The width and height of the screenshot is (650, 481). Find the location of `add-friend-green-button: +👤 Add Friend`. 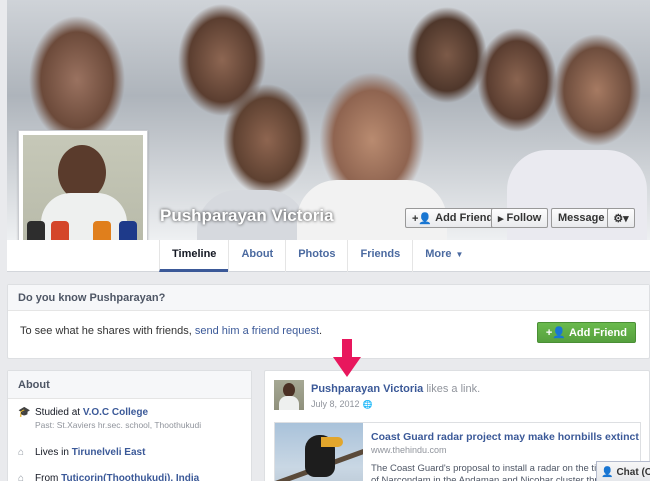

add-friend-green-button: +👤 Add Friend is located at coordinates (586, 332).